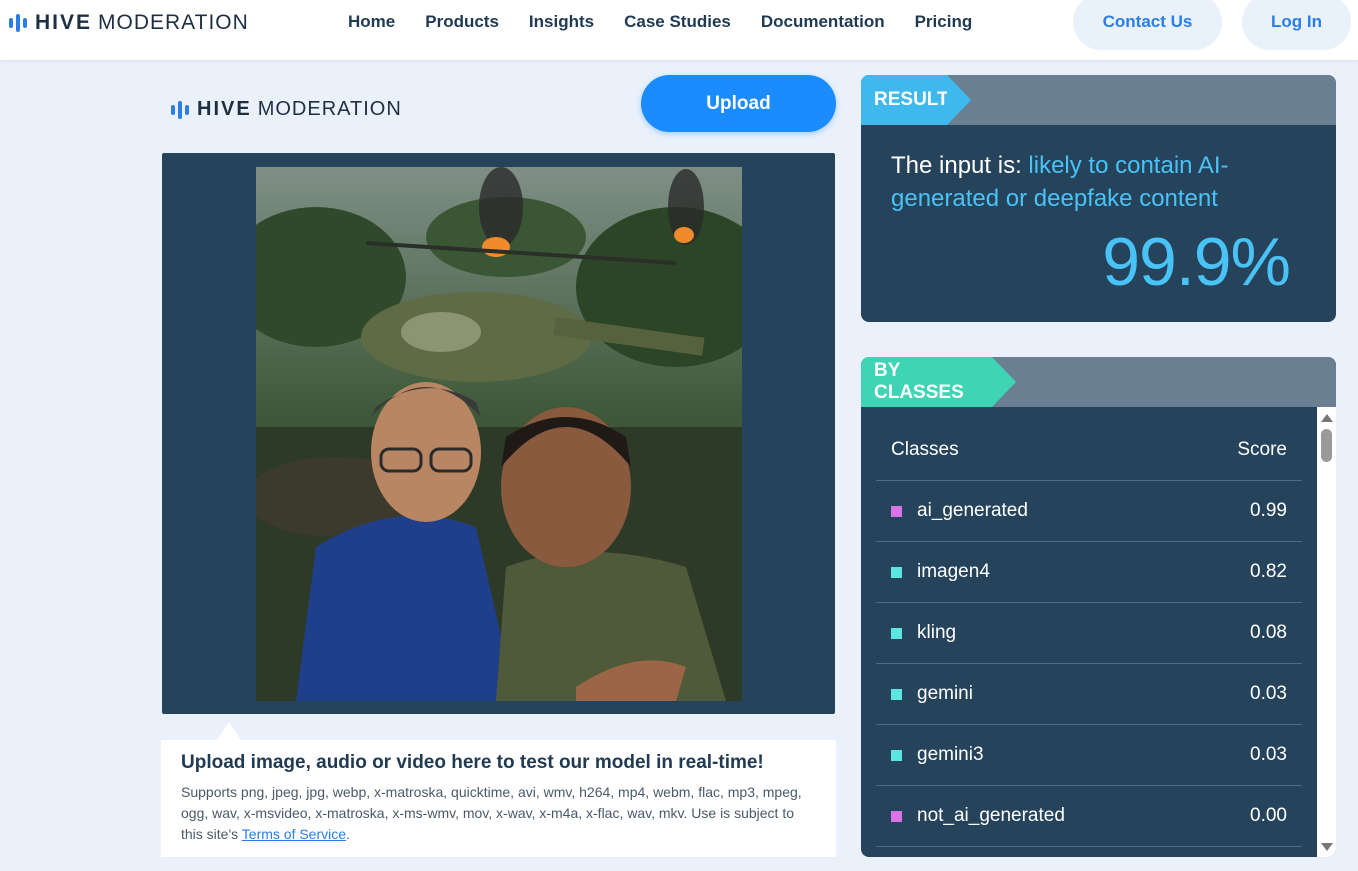 The width and height of the screenshot is (1358, 871). Describe the element at coordinates (1327, 847) in the screenshot. I see `scroll-down-arrow-icon` at that location.